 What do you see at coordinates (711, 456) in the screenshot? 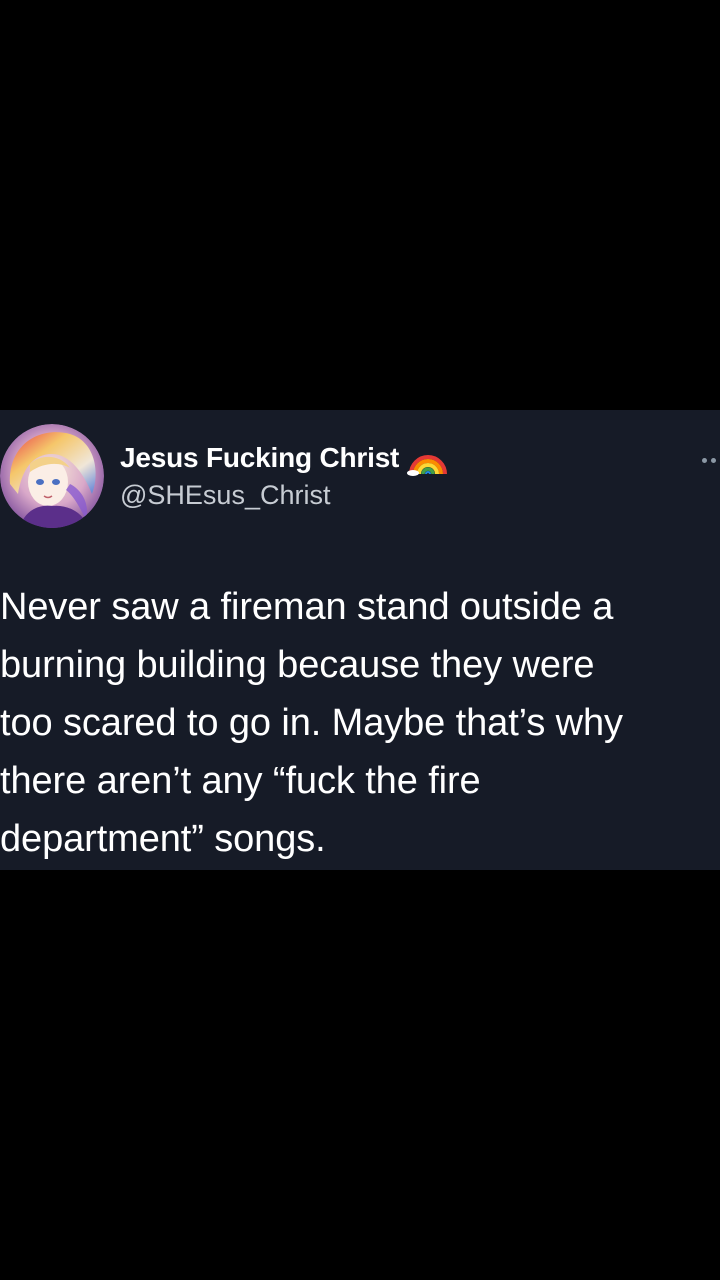
I see `more-options-icon` at bounding box center [711, 456].